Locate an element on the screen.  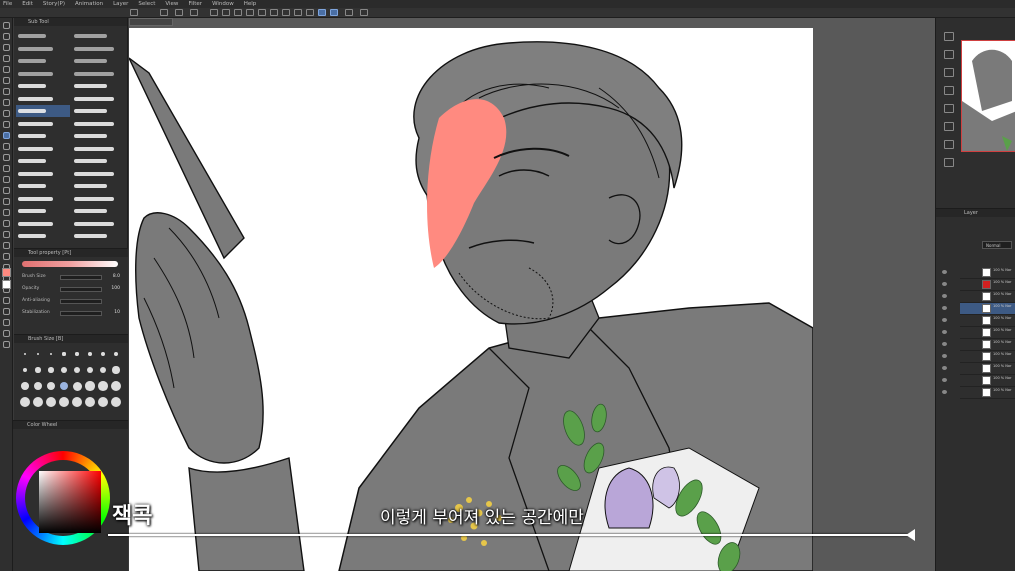
menu-item-edit: Edit is located at coordinates (27, 4).